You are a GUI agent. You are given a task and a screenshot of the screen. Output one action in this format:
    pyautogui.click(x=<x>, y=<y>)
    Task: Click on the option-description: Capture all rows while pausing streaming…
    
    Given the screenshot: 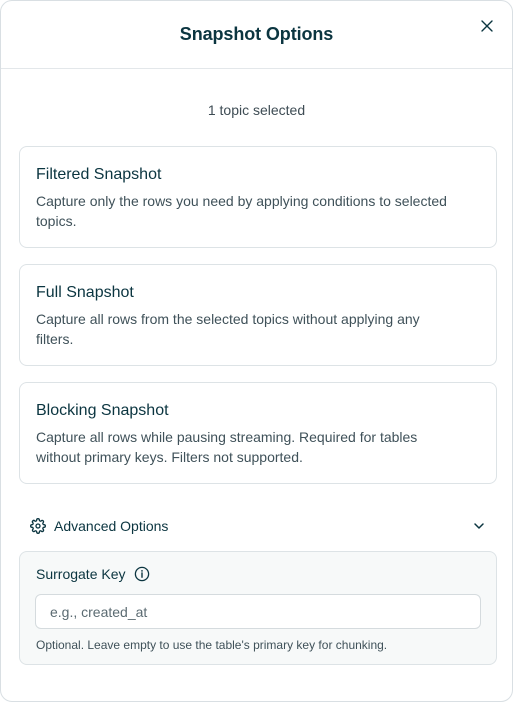 What is the action you would take?
    pyautogui.click(x=227, y=447)
    